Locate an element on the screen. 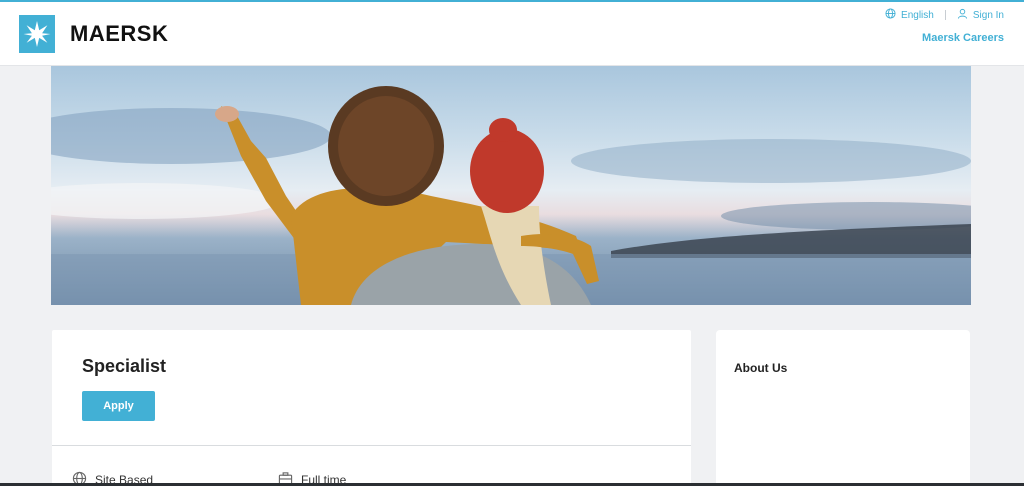 The width and height of the screenshot is (1024, 486). language-selector: English is located at coordinates (909, 15).